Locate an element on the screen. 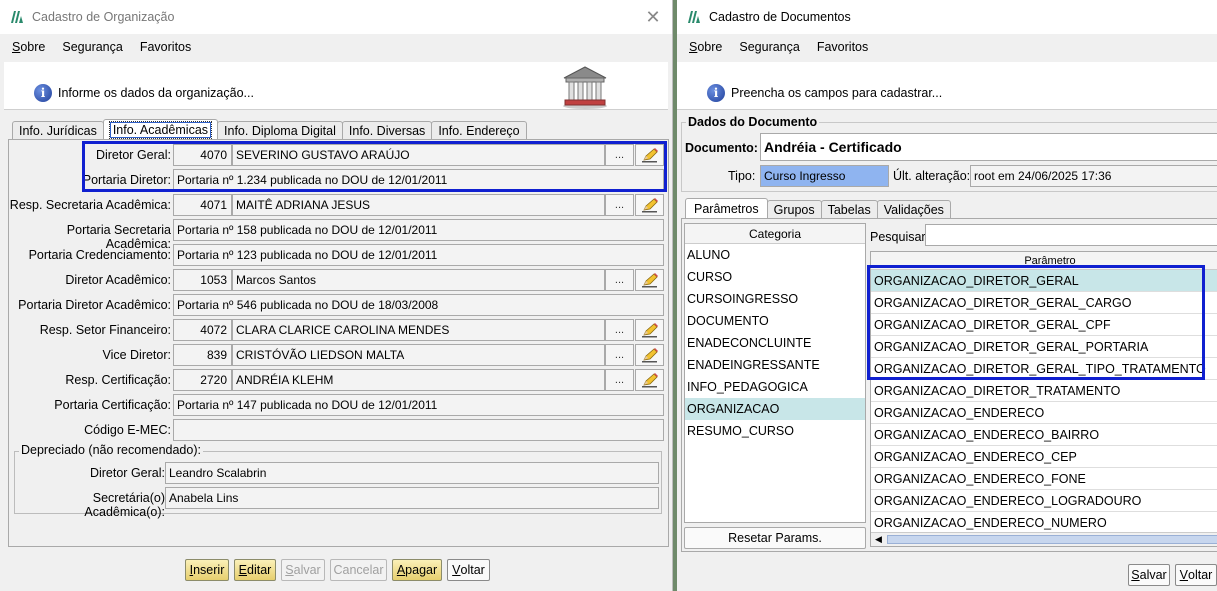 The width and height of the screenshot is (1217, 591). categoria-item: INFO_PEDAGOGICA is located at coordinates (775, 387).